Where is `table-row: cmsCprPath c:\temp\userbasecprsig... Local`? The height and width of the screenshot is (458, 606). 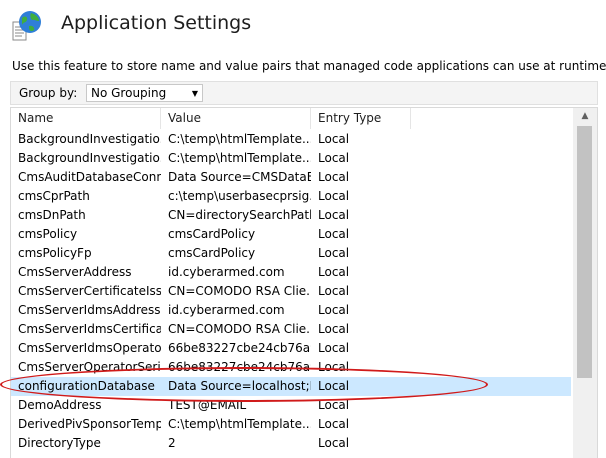
table-row: cmsCprPath c:\temp\userbasecprsig... Local is located at coordinates (291, 196).